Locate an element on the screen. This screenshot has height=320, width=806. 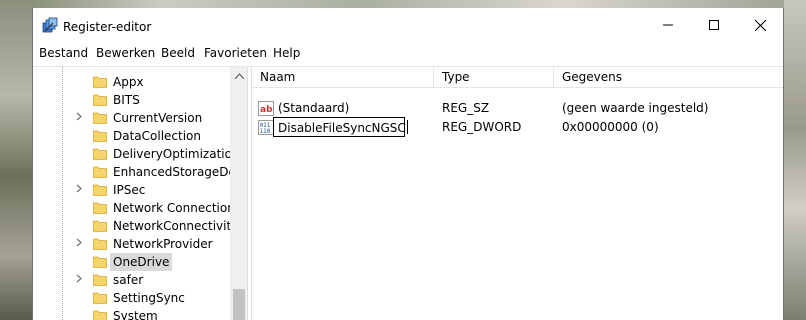
tree-item-networkconnectivitys: NetworkConnectivityS is located at coordinates (139, 226).